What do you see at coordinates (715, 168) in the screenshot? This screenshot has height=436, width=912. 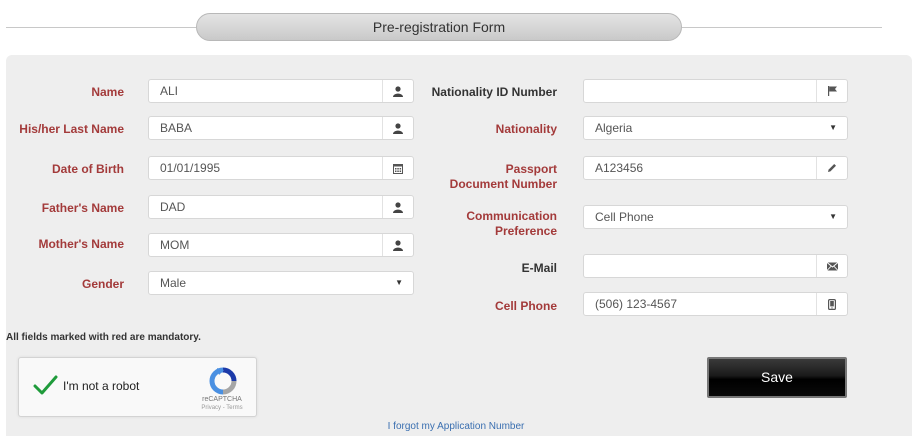 I see `passport-number-field: A123456` at bounding box center [715, 168].